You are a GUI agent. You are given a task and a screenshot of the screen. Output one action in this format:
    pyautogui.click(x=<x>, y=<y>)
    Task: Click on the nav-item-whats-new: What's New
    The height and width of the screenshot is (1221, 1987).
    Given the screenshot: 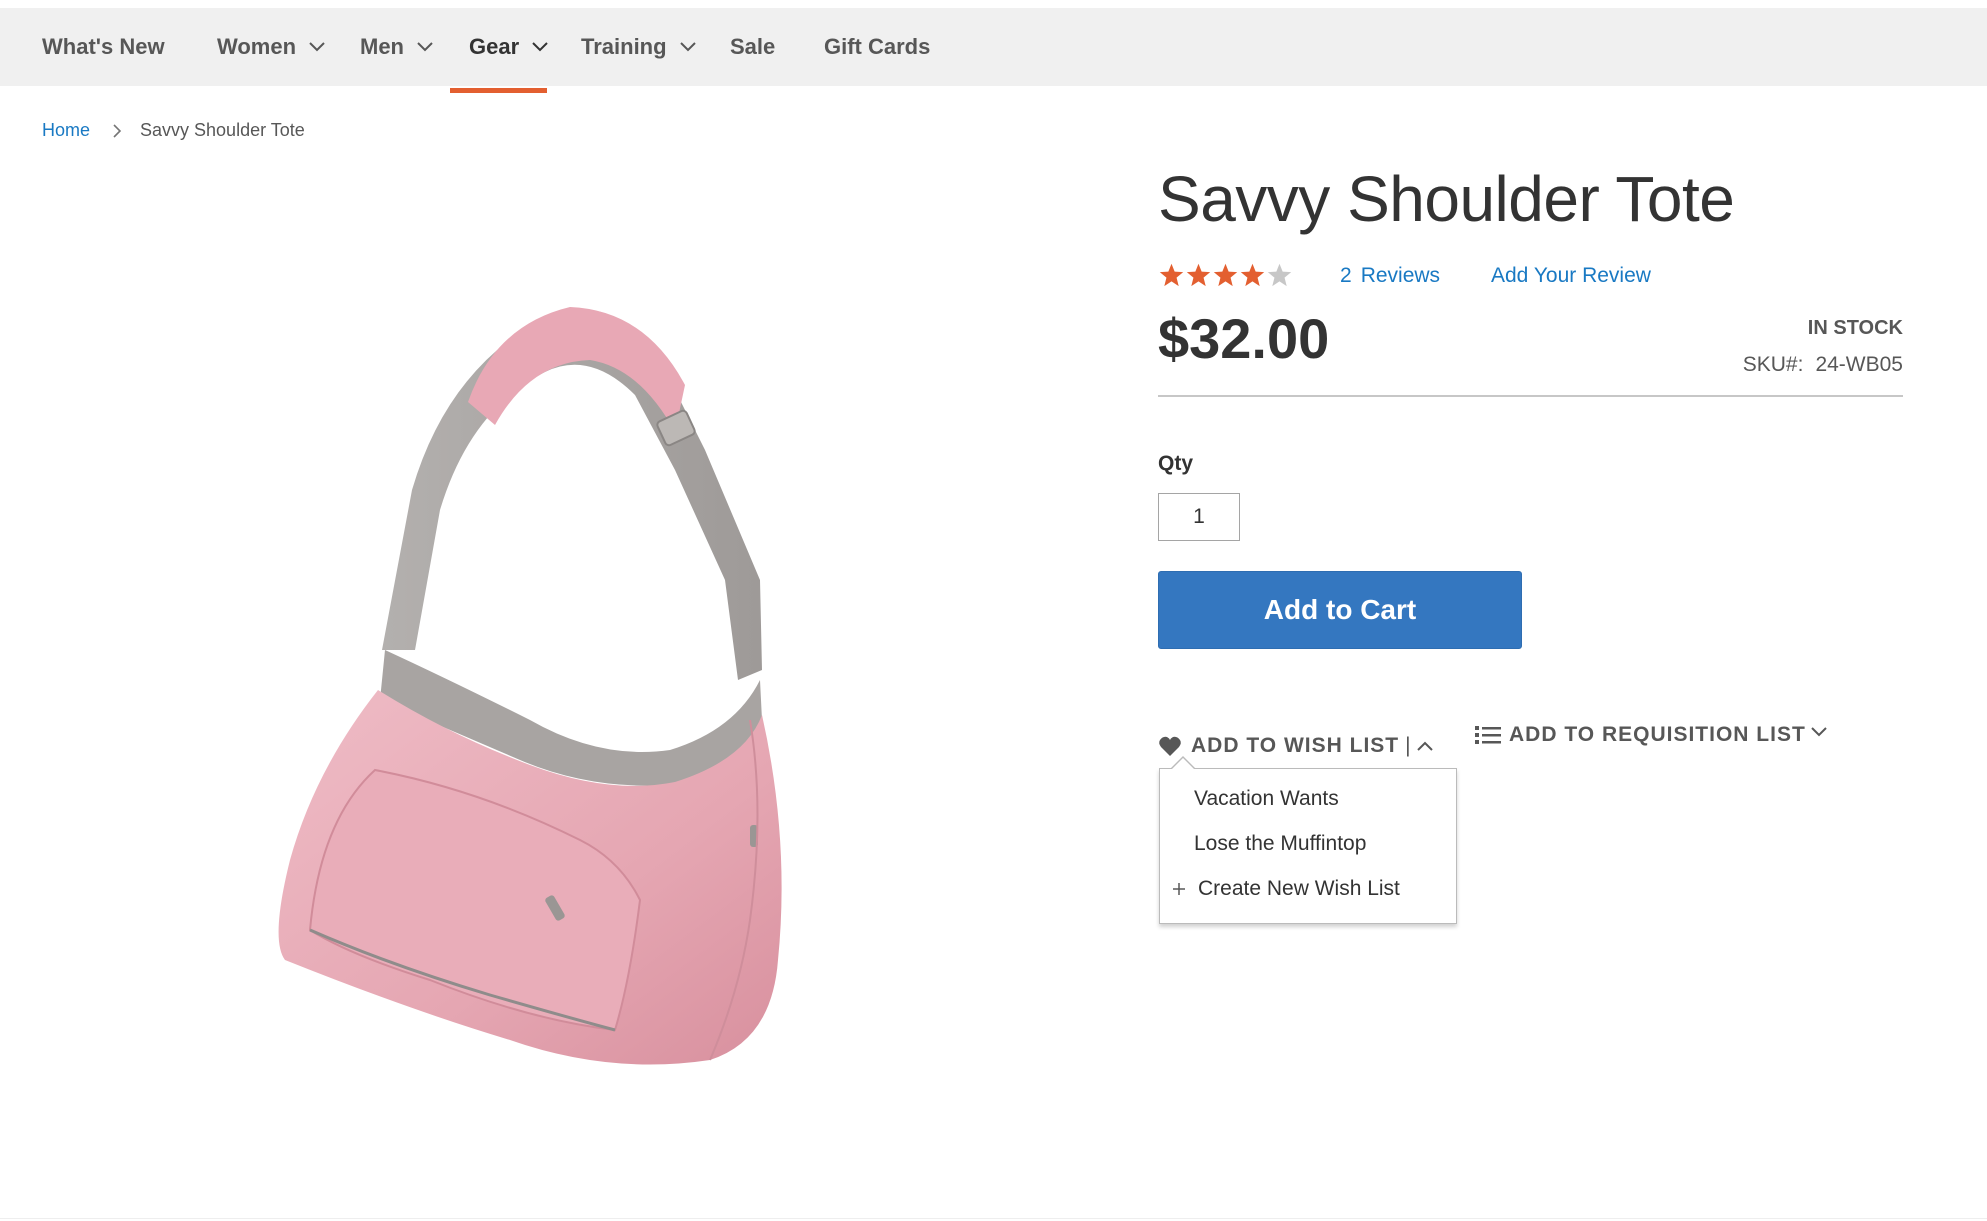 What is the action you would take?
    pyautogui.click(x=103, y=47)
    